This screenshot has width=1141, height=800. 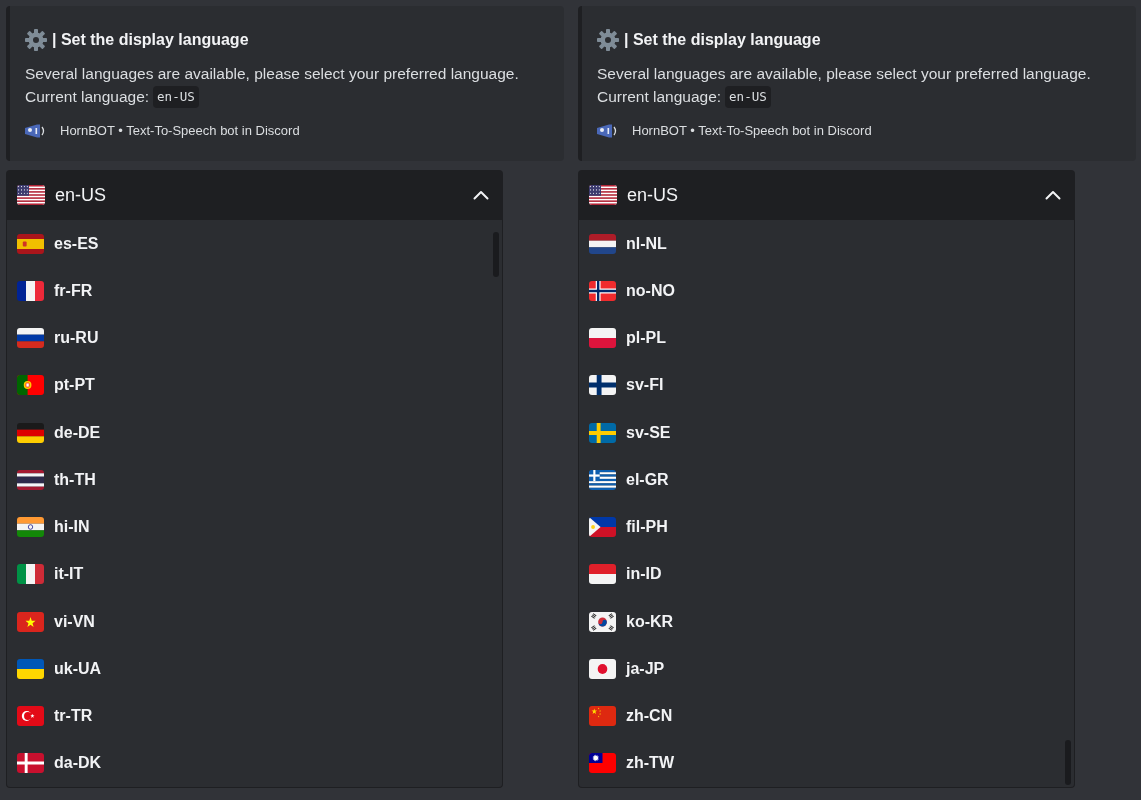 What do you see at coordinates (254, 338) in the screenshot?
I see `language-option: ru-RU` at bounding box center [254, 338].